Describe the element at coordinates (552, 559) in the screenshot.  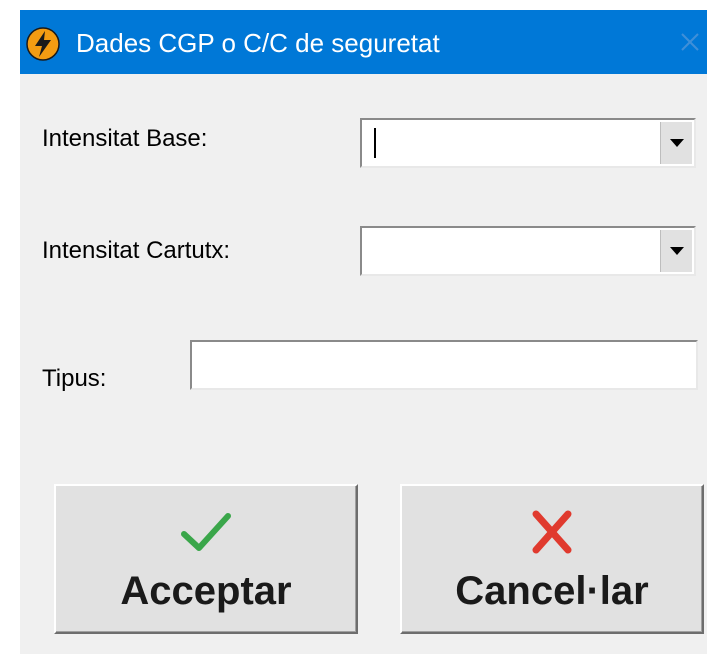
I see `cancel-button: Cancel·lar` at that location.